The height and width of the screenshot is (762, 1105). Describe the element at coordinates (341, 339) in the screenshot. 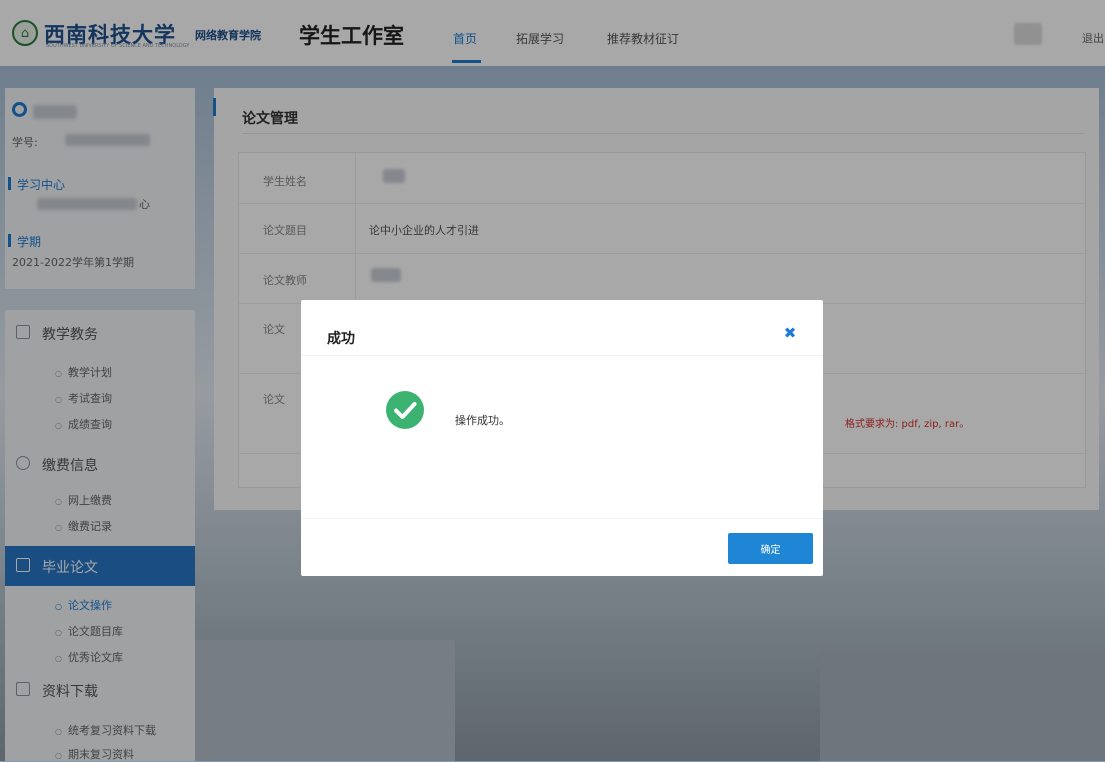

I see `dialog-title: 成功` at that location.